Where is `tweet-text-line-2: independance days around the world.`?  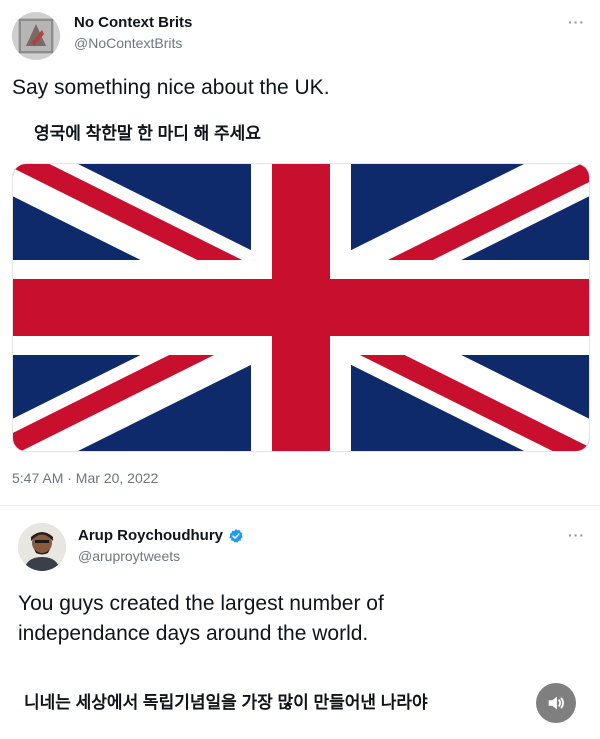
tweet-text-line-2: independance days around the world. is located at coordinates (193, 633).